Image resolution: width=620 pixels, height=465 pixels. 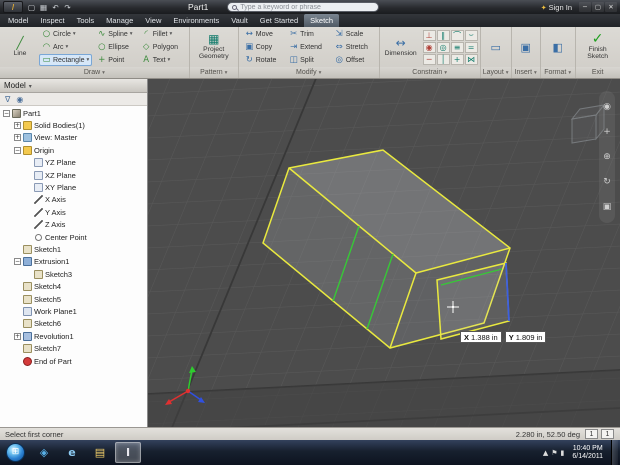 What do you see at coordinates (73, 286) in the screenshot?
I see `tree-sketch4: Sketch4` at bounding box center [73, 286].